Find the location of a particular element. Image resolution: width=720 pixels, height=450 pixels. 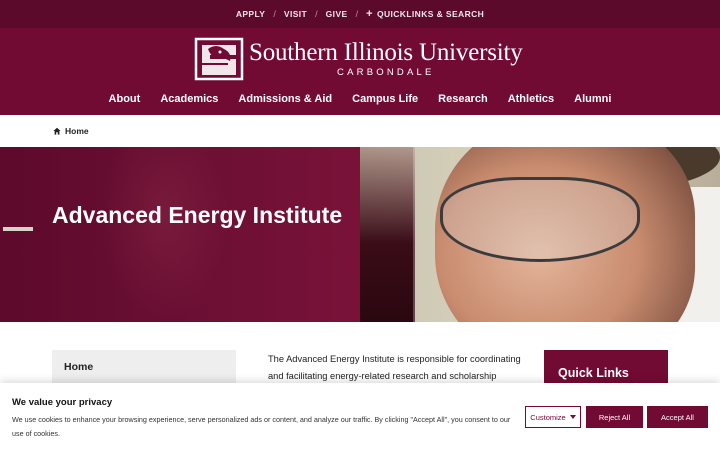

safety-goggles-image is located at coordinates (540, 219).